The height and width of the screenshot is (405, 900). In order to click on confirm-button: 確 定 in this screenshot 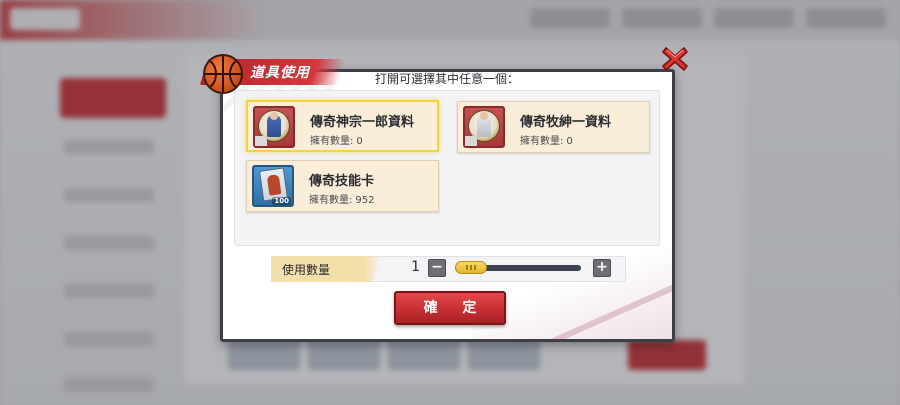, I will do `click(450, 308)`.